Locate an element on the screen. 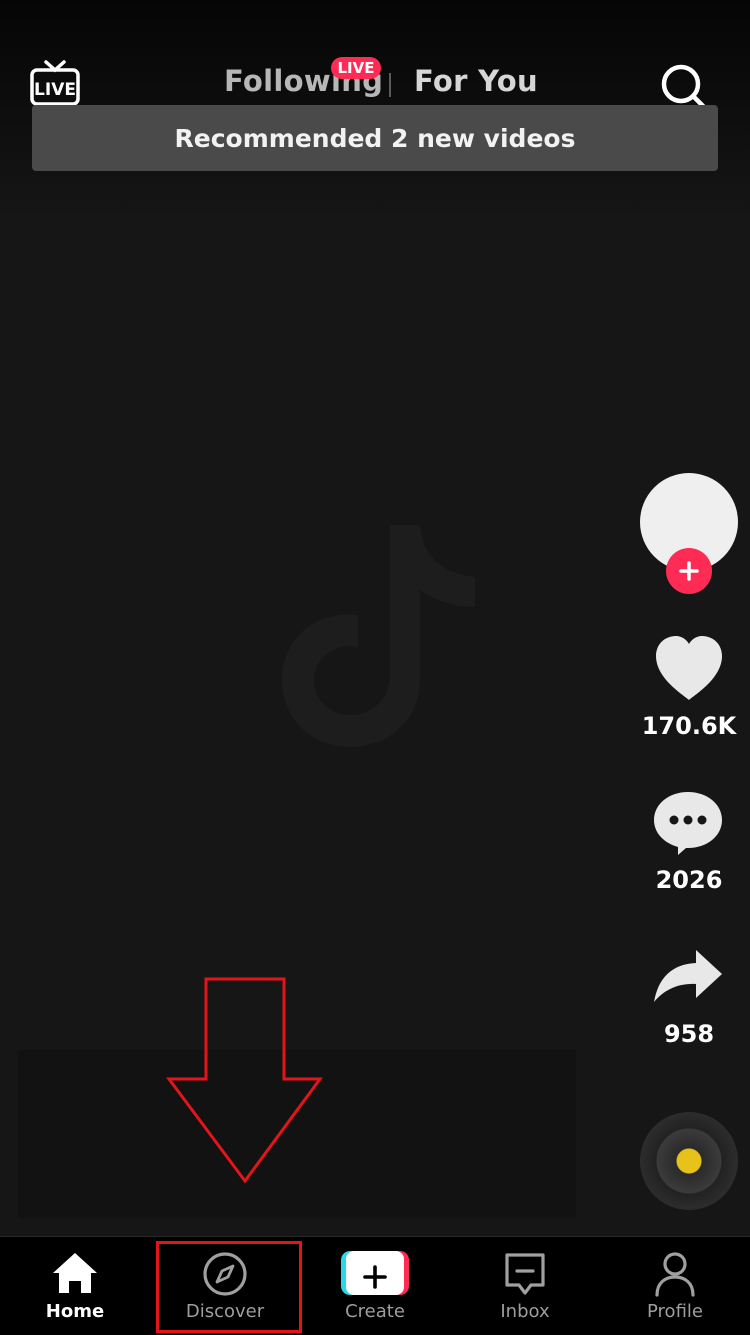 Image resolution: width=750 pixels, height=1335 pixels. create-button is located at coordinates (375, 1273).